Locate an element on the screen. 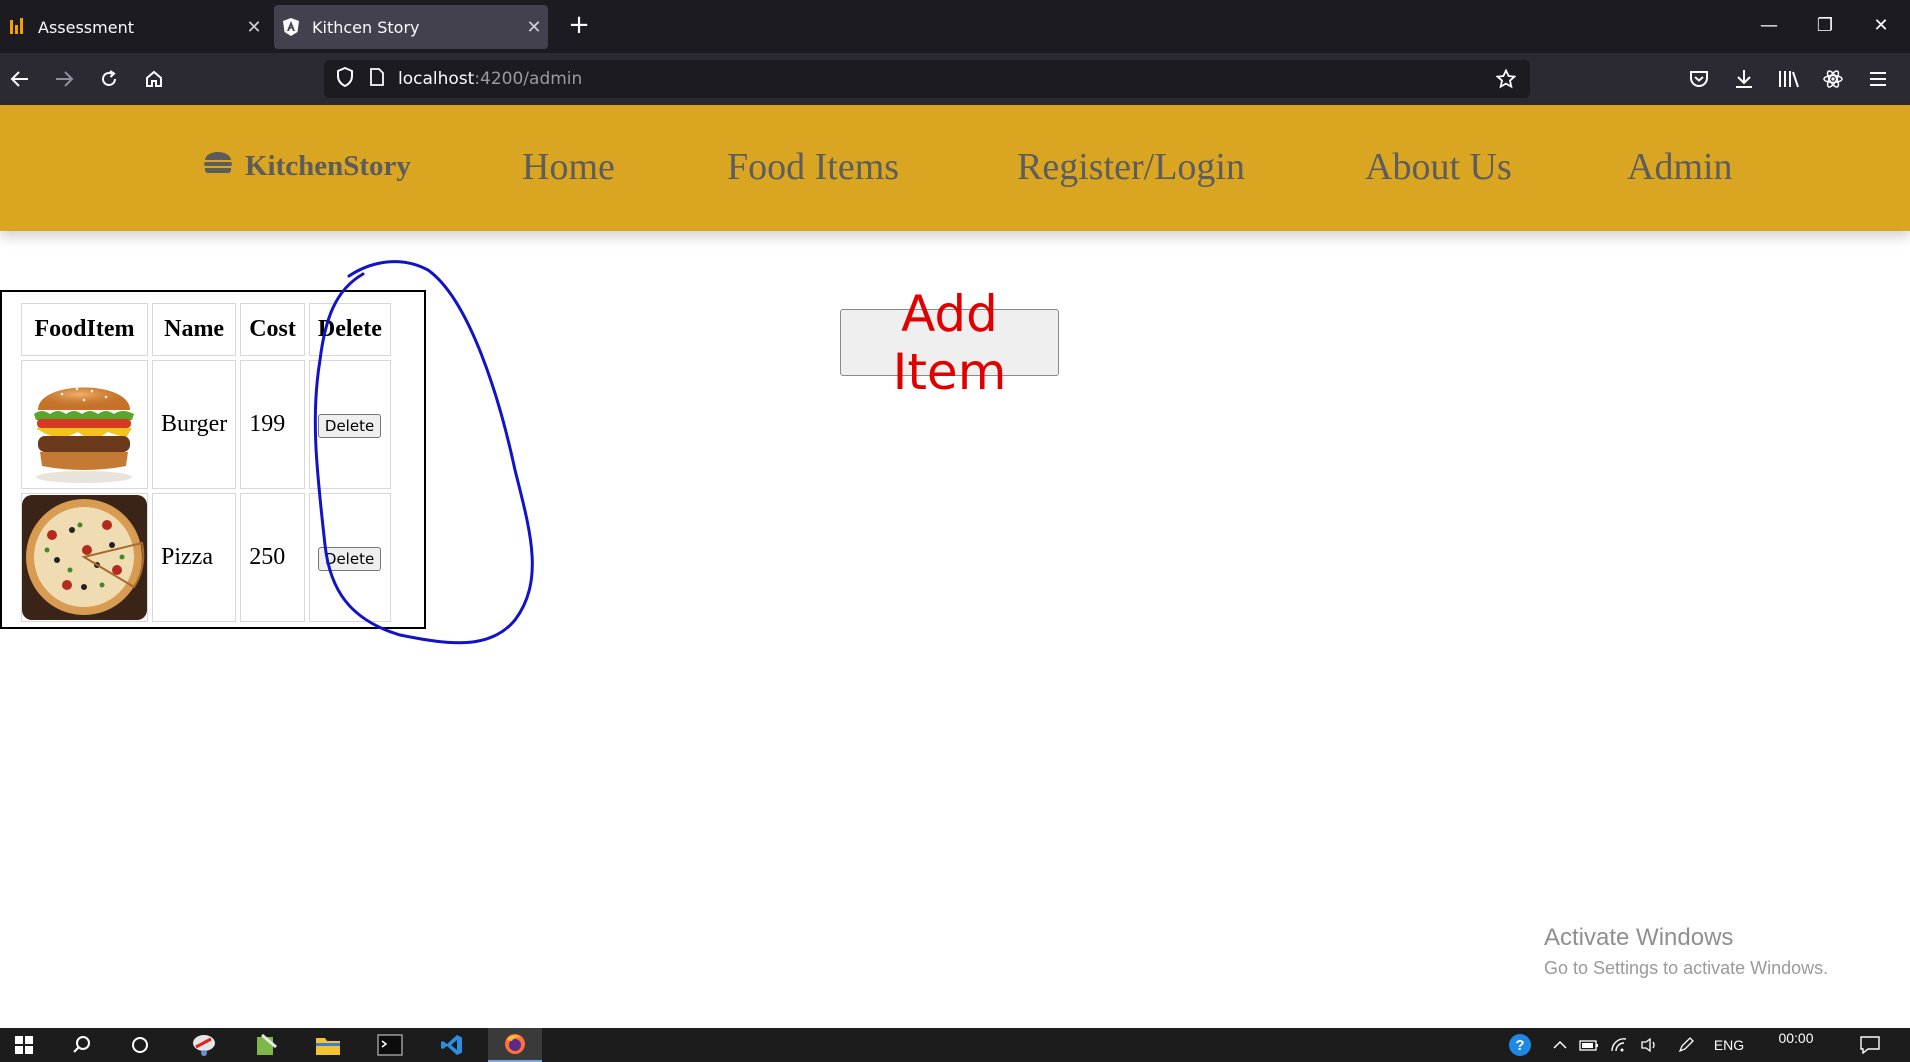  food-cost: 250 is located at coordinates (272, 557).